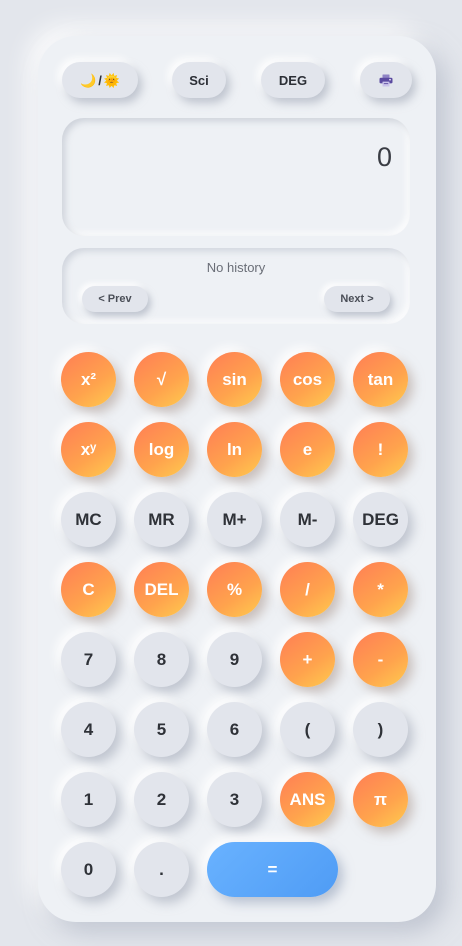  Describe the element at coordinates (88, 869) in the screenshot. I see `key-digit-0: 0` at that location.